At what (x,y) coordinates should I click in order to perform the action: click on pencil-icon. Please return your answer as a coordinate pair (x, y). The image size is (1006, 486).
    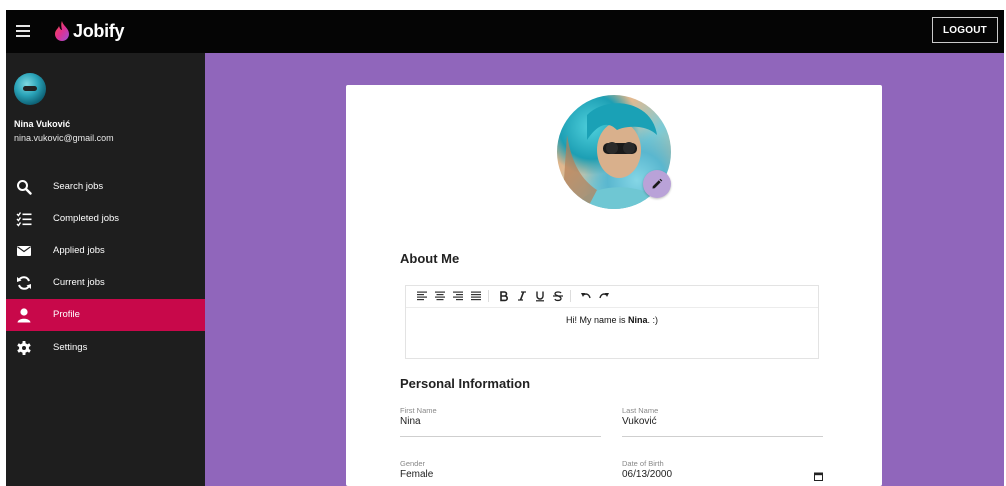
    Looking at the image, I should click on (657, 183).